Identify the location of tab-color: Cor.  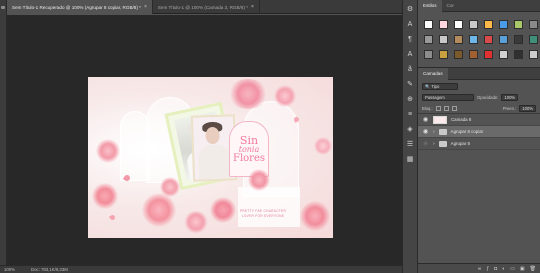
(450, 6).